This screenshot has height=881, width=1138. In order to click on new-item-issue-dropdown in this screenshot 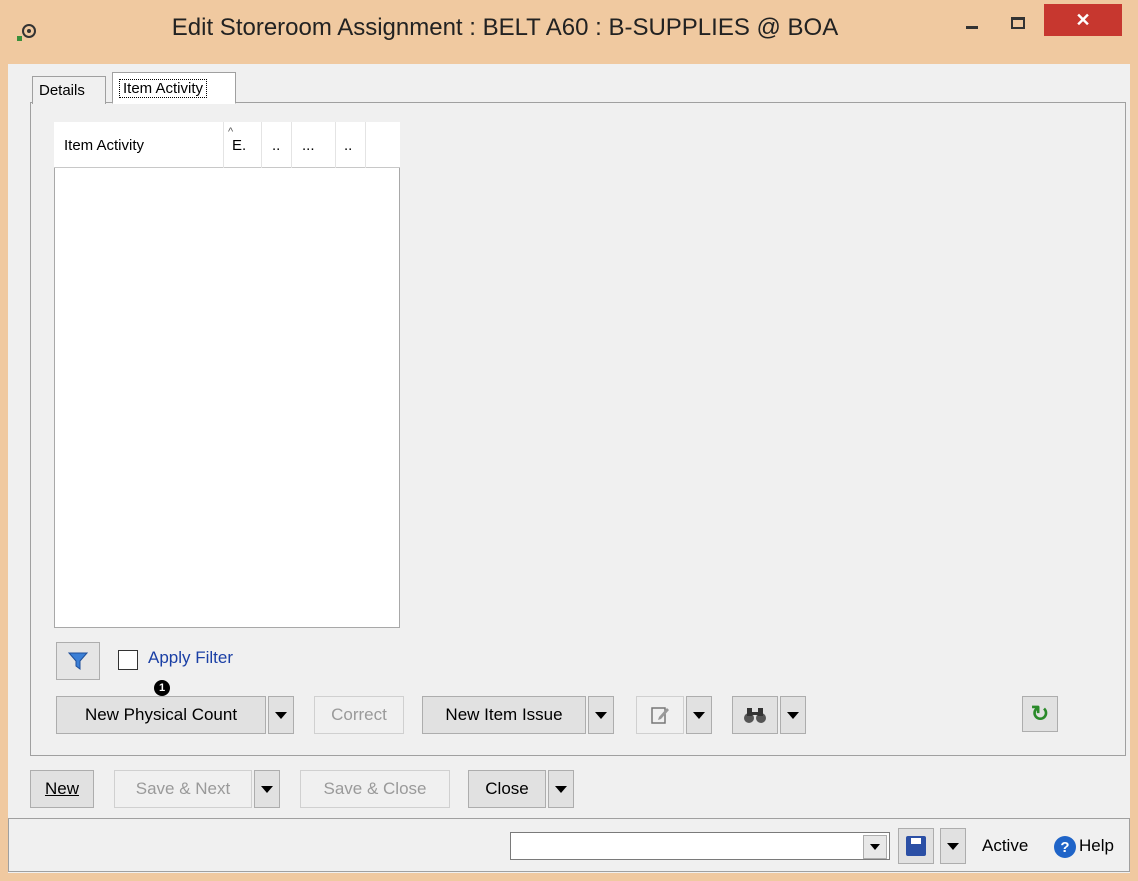, I will do `click(601, 715)`.